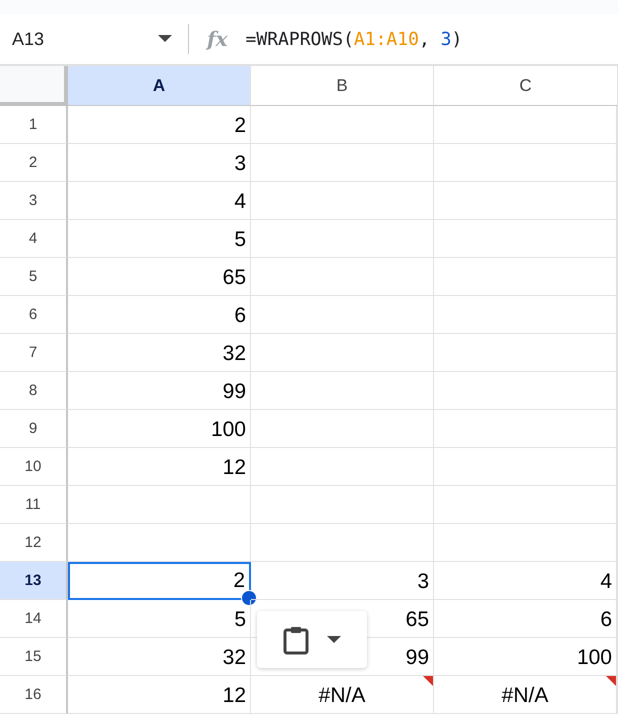 The image size is (618, 718). Describe the element at coordinates (217, 39) in the screenshot. I see `function-label: fx` at that location.